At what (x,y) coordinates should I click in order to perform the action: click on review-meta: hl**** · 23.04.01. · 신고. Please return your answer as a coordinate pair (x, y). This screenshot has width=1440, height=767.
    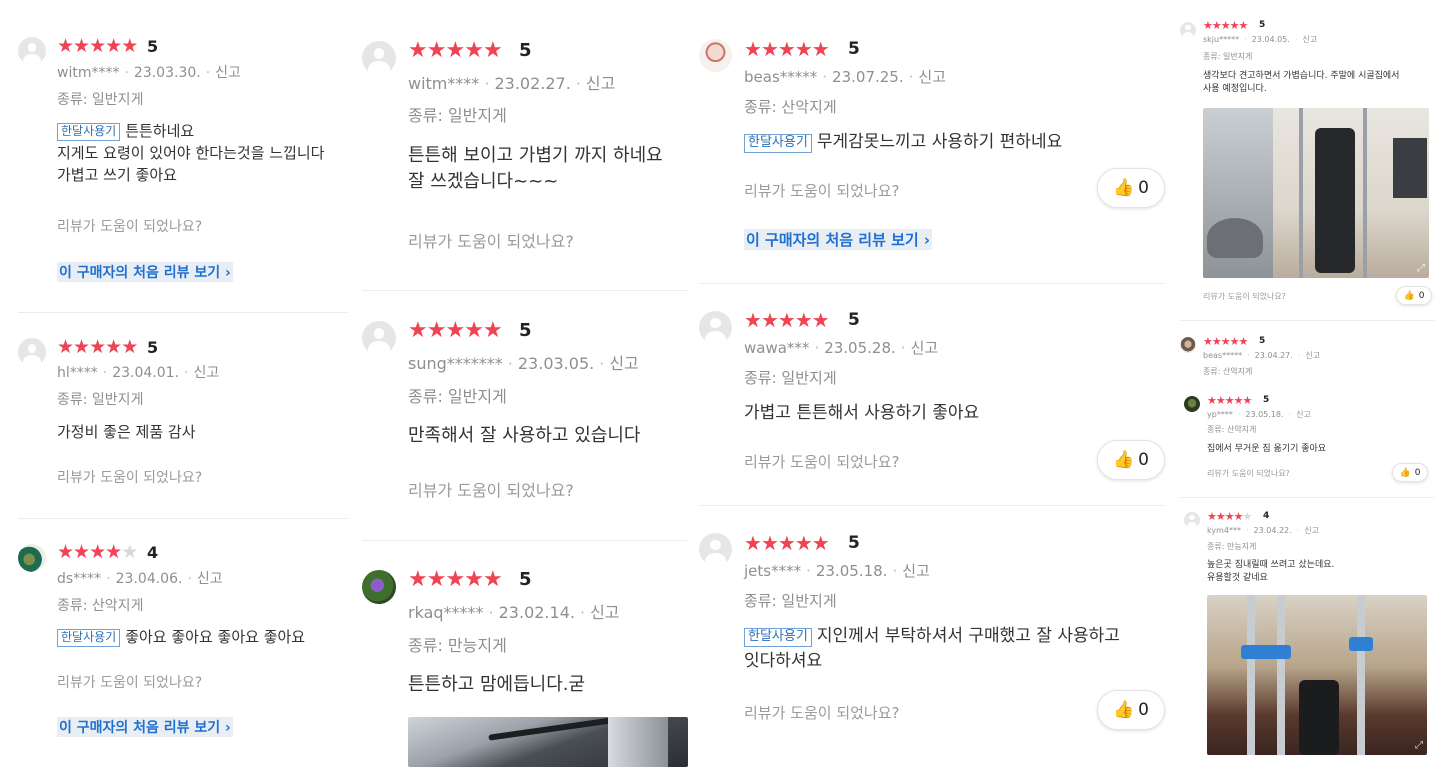
    Looking at the image, I should click on (138, 373).